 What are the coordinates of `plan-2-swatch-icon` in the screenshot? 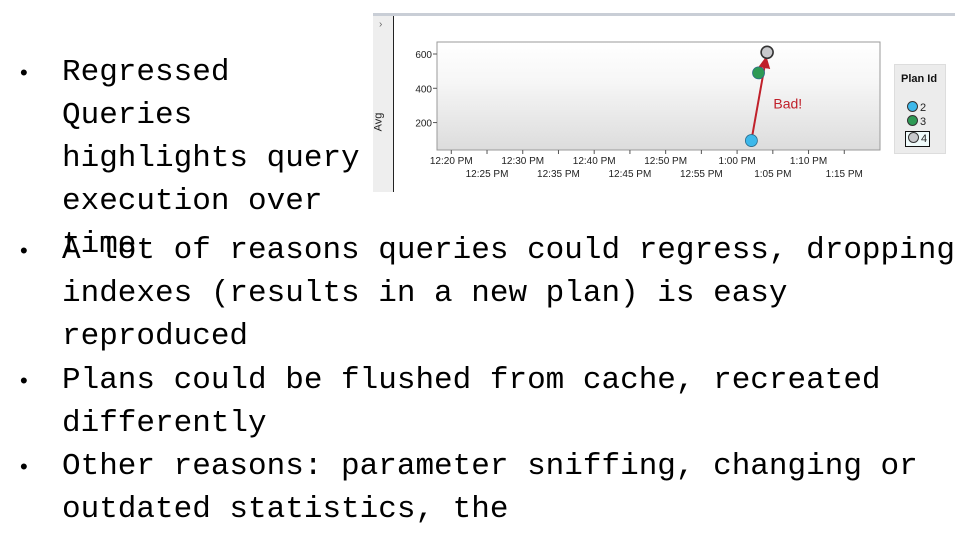 It's located at (912, 106).